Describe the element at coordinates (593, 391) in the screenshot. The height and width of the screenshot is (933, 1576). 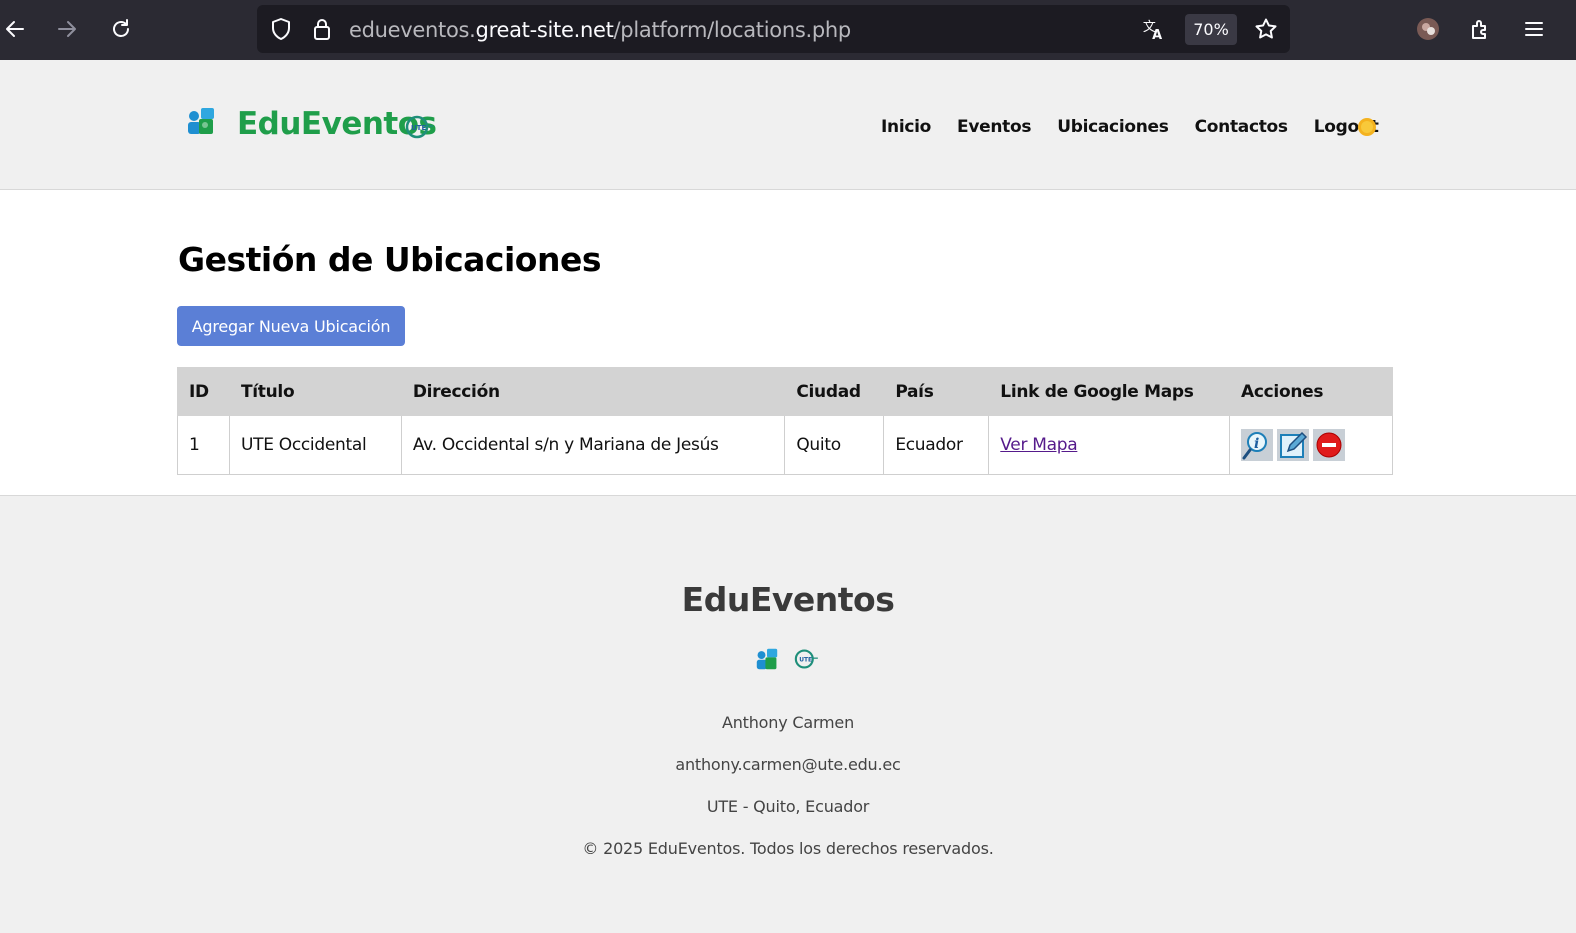
I see `column-header-direccion: Dirección` at that location.